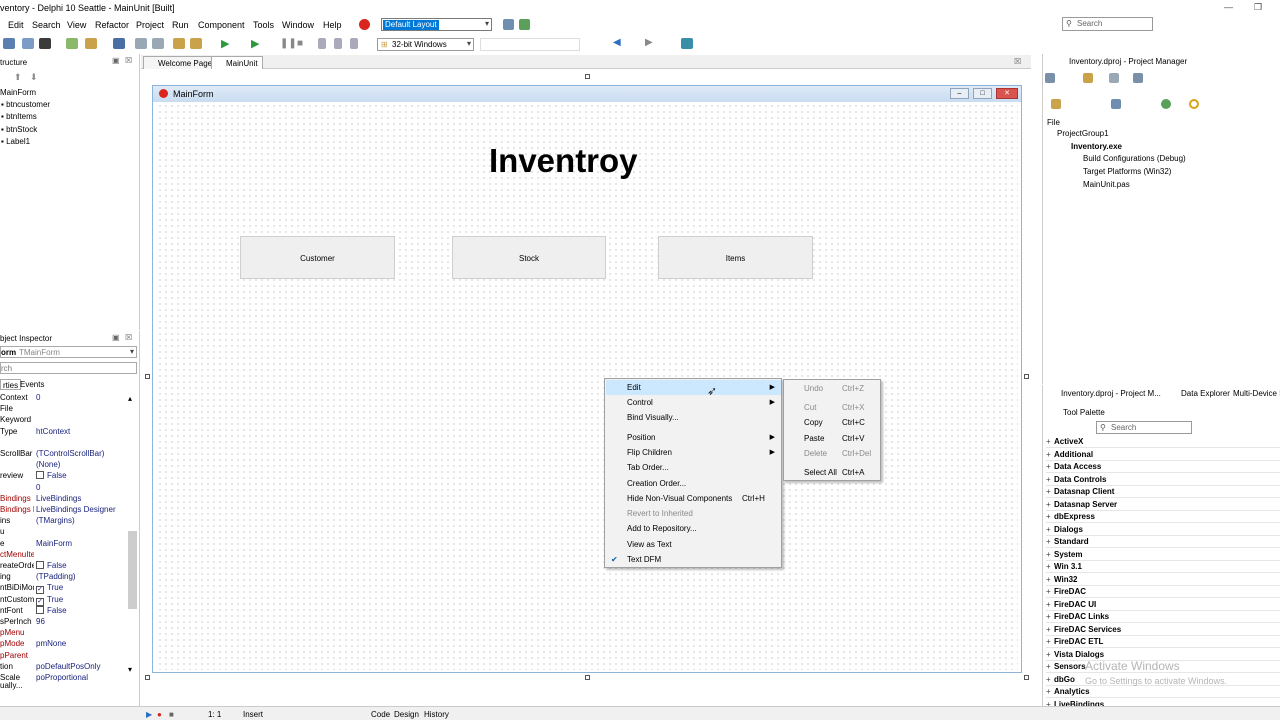 This screenshot has width=1280, height=720. I want to click on menu-refactor: Refactor, so click(112, 25).